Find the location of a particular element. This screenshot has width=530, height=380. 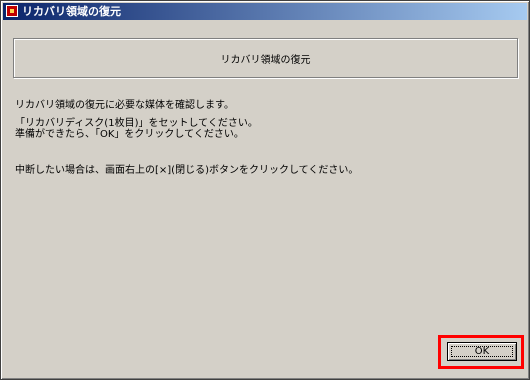

window-title: リカバリ領域の復元 is located at coordinates (71, 11).